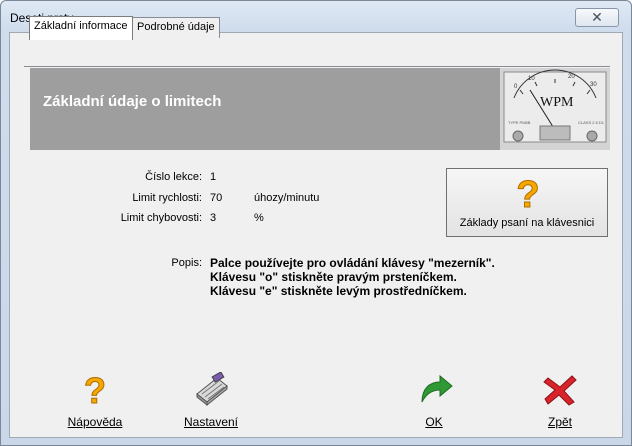 This screenshot has height=446, width=632. What do you see at coordinates (95, 422) in the screenshot?
I see `help-label: Nápověda` at bounding box center [95, 422].